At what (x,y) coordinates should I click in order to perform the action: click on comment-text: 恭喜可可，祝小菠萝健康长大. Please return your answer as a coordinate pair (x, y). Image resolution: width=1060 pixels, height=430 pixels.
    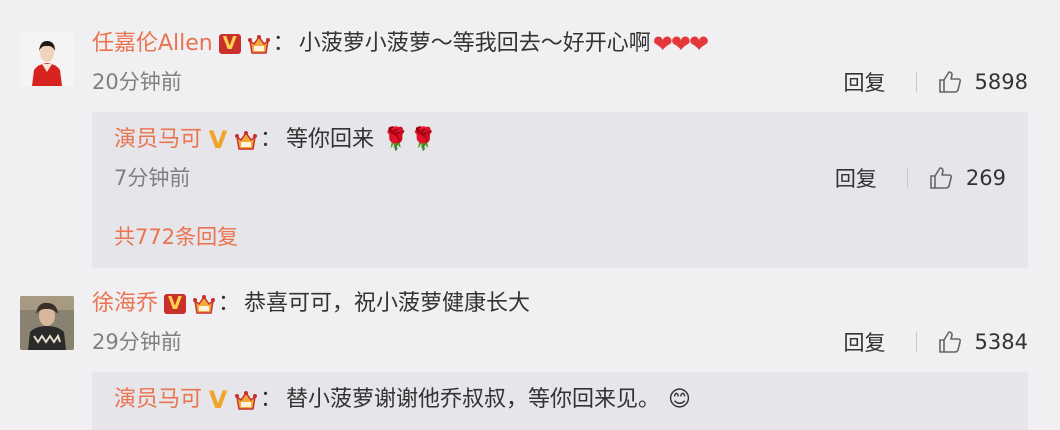
    Looking at the image, I should click on (387, 303).